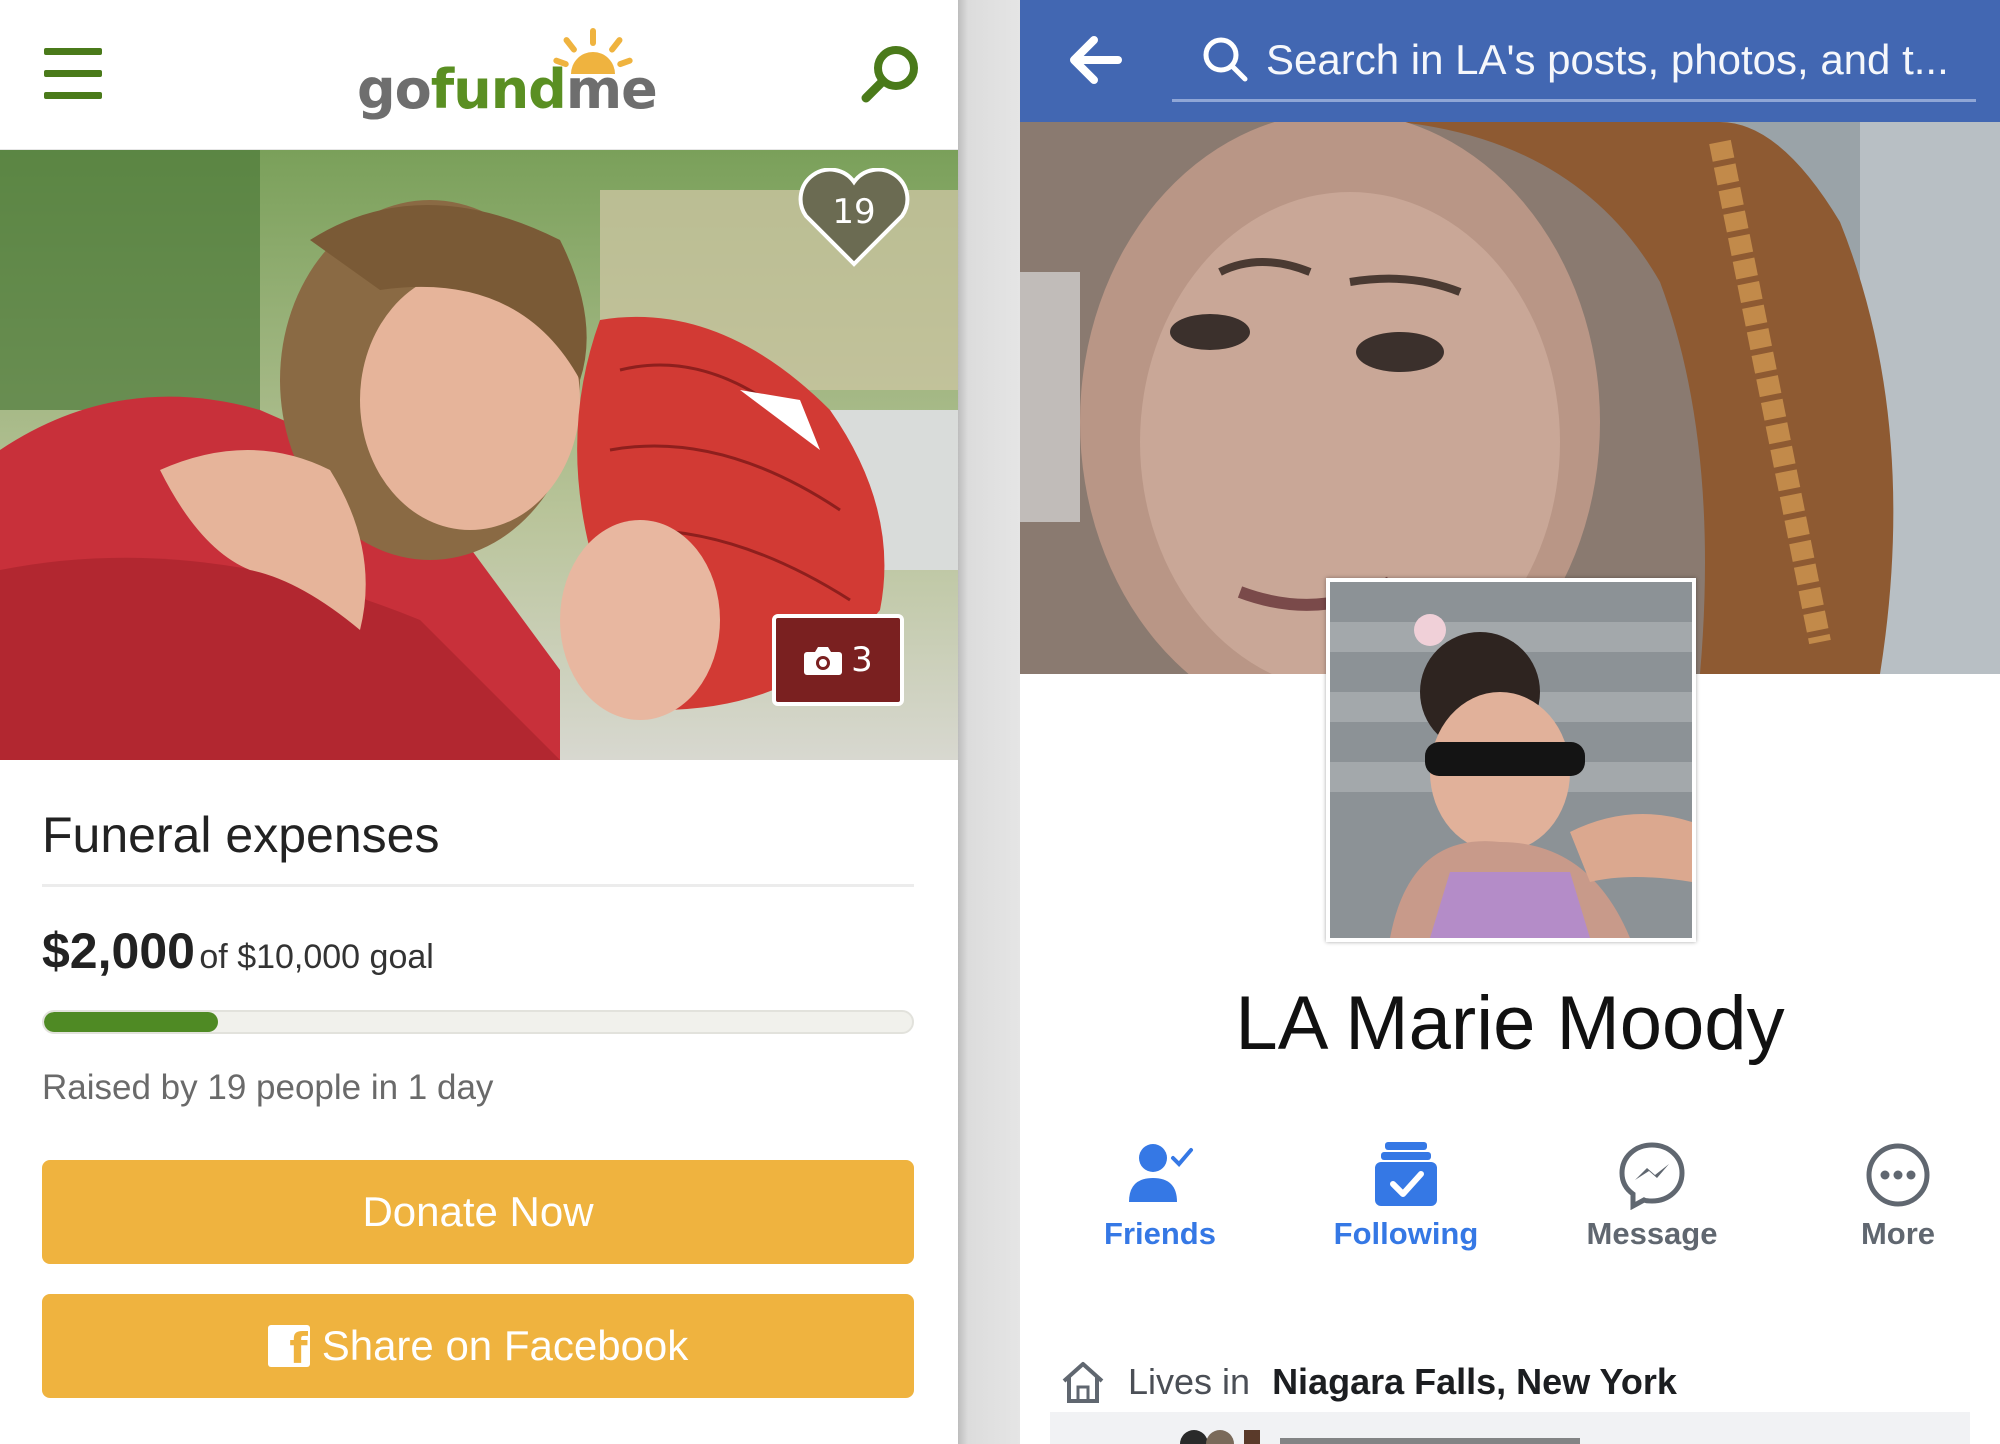 This screenshot has width=2000, height=1444. I want to click on gofundme-header: gofundme, so click(480, 75).